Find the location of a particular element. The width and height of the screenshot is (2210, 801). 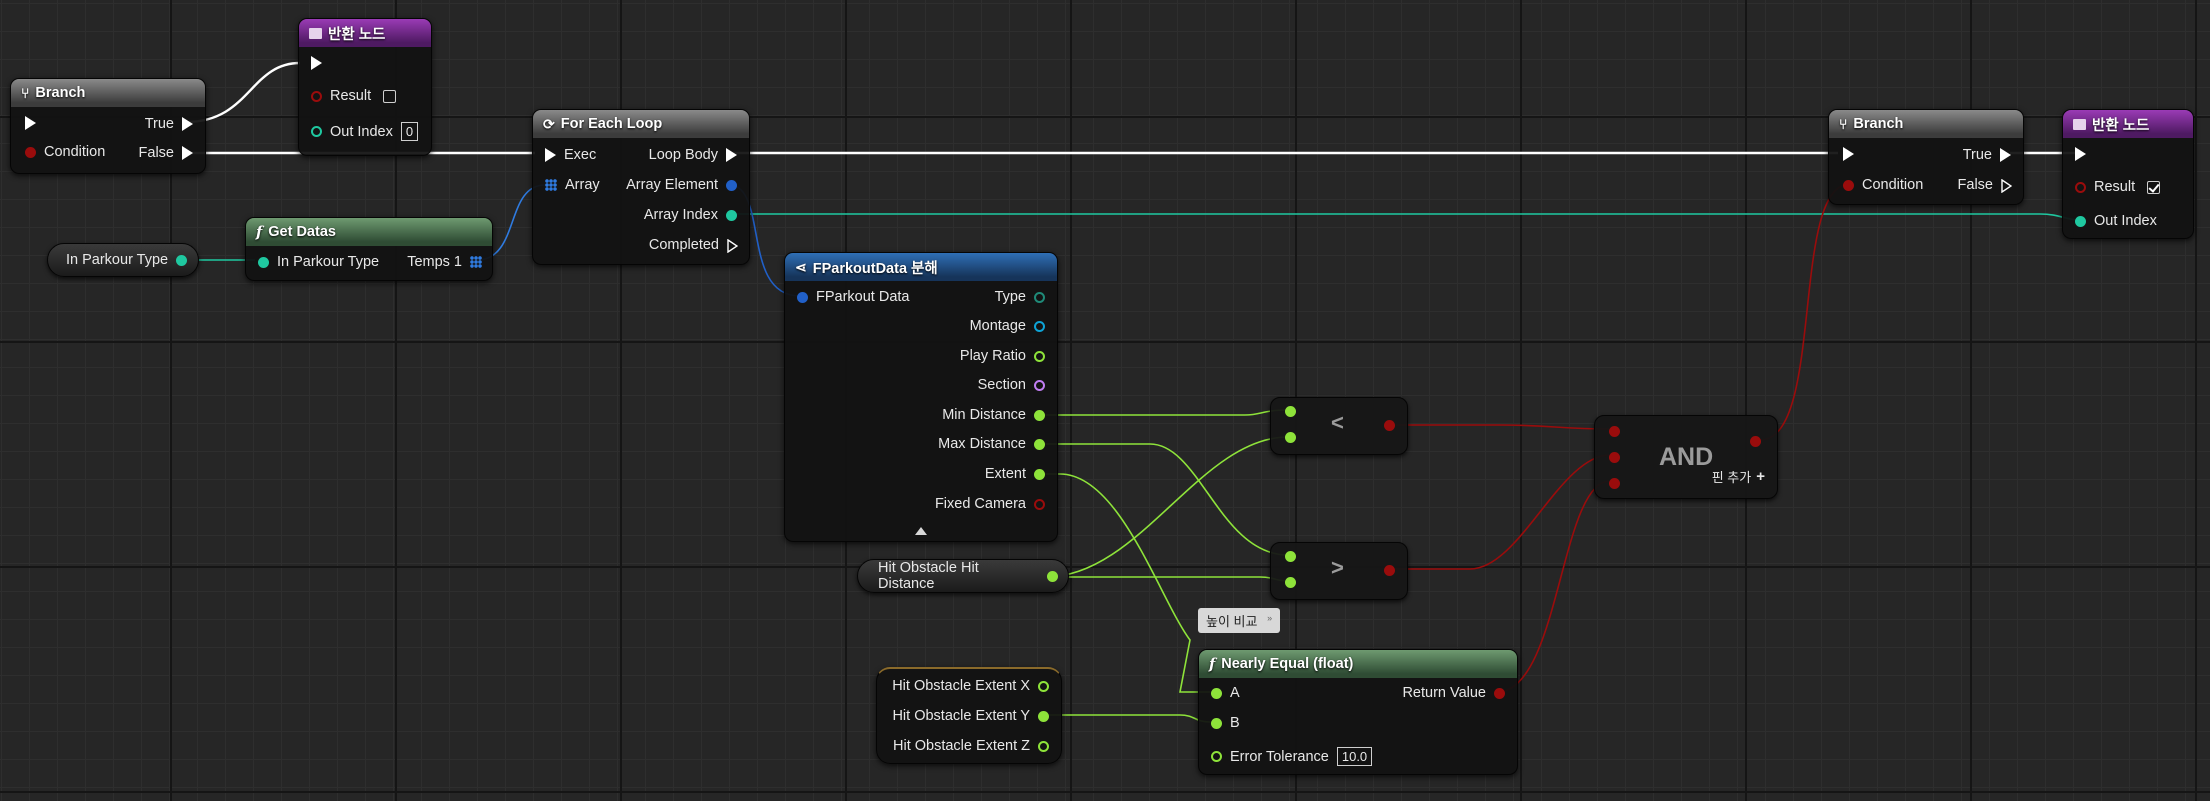

return-out-index-pin: Out Index is located at coordinates (2116, 221).